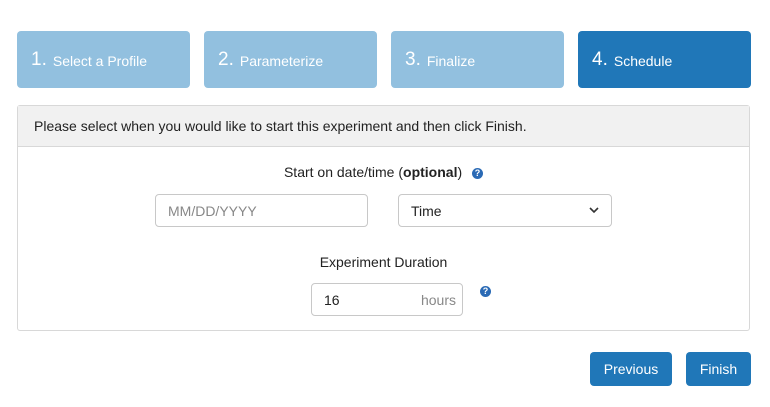 The width and height of the screenshot is (770, 407). What do you see at coordinates (226, 59) in the screenshot?
I see `step-number: 2.` at bounding box center [226, 59].